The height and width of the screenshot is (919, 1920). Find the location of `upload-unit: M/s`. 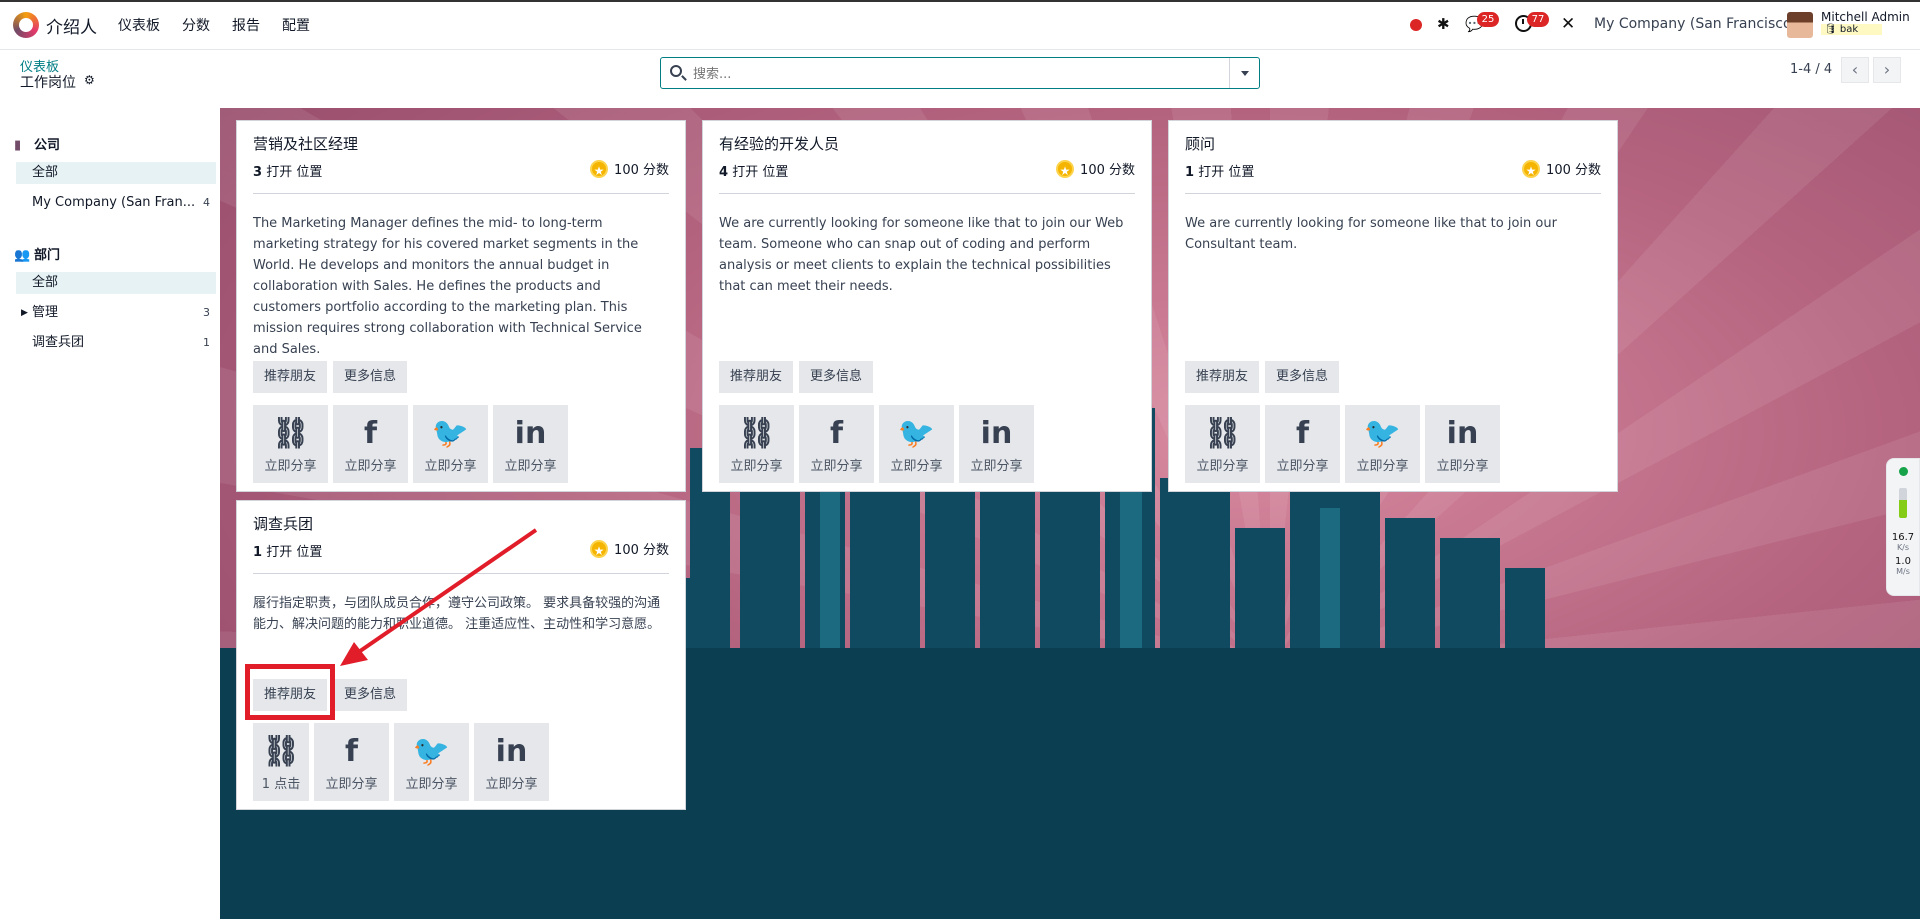

upload-unit: M/s is located at coordinates (1903, 571).